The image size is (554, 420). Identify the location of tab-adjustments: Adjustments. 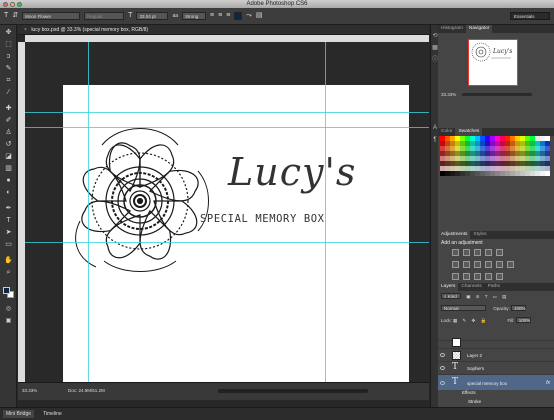
(454, 235).